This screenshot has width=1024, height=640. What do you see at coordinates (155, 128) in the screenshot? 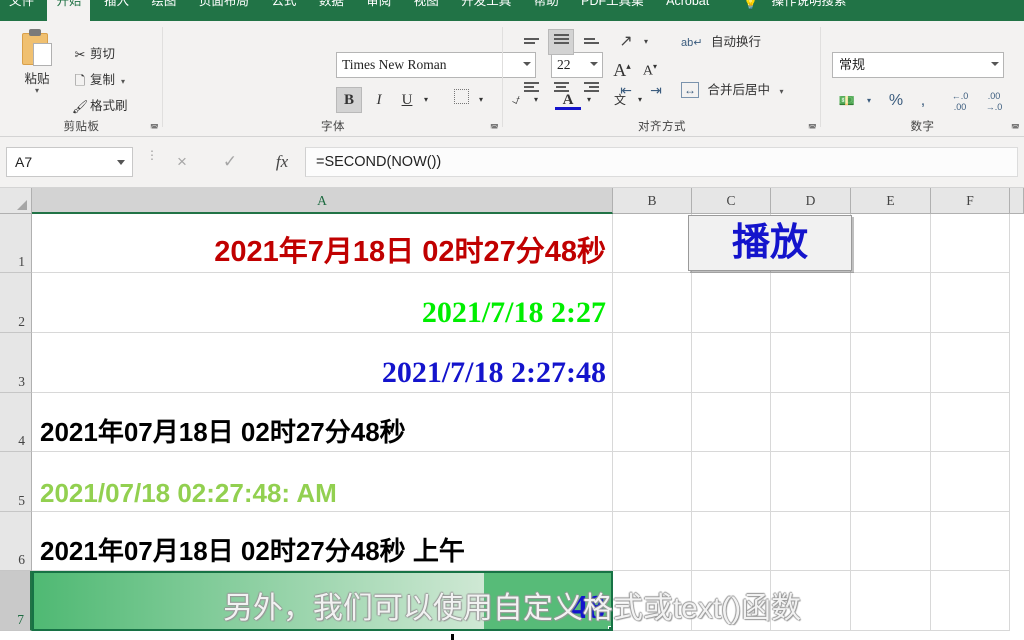
I see `clipboard-dialog-launcher: ◚` at bounding box center [155, 128].